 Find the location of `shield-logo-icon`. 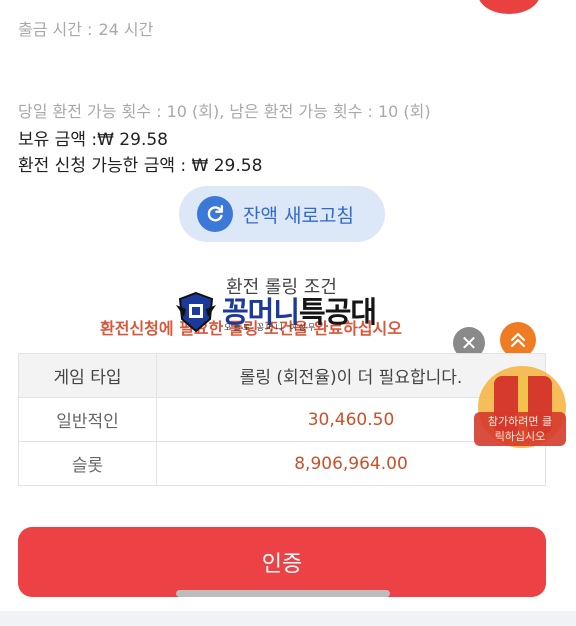

shield-logo-icon is located at coordinates (196, 312).